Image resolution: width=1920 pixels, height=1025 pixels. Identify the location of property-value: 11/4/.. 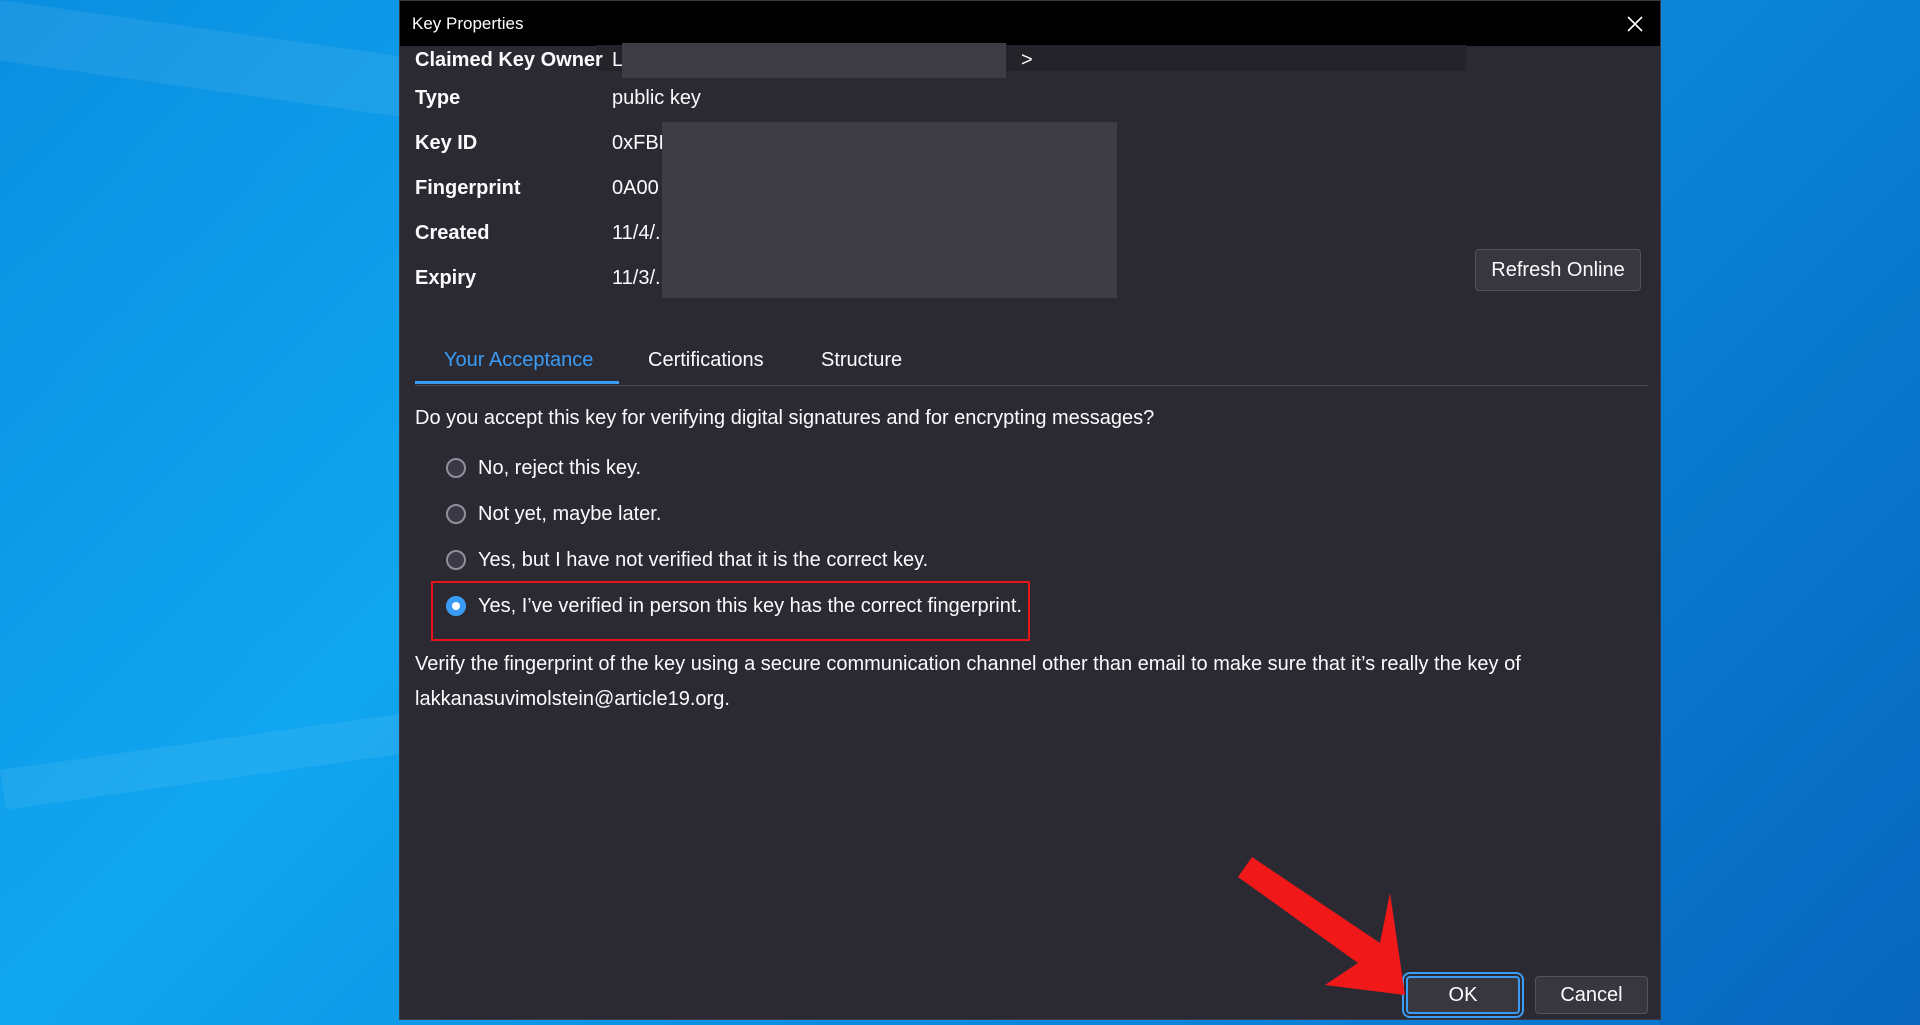
(636, 233).